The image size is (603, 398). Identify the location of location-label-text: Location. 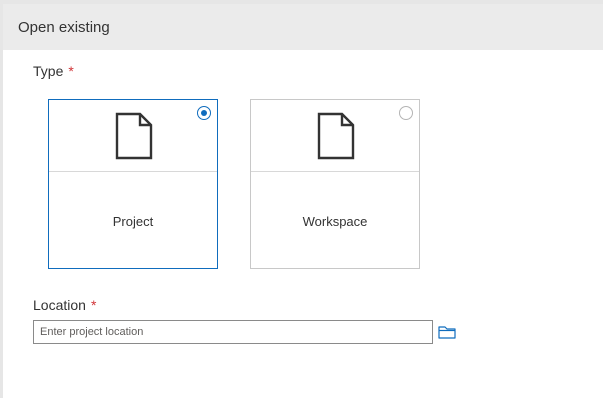
(59, 305).